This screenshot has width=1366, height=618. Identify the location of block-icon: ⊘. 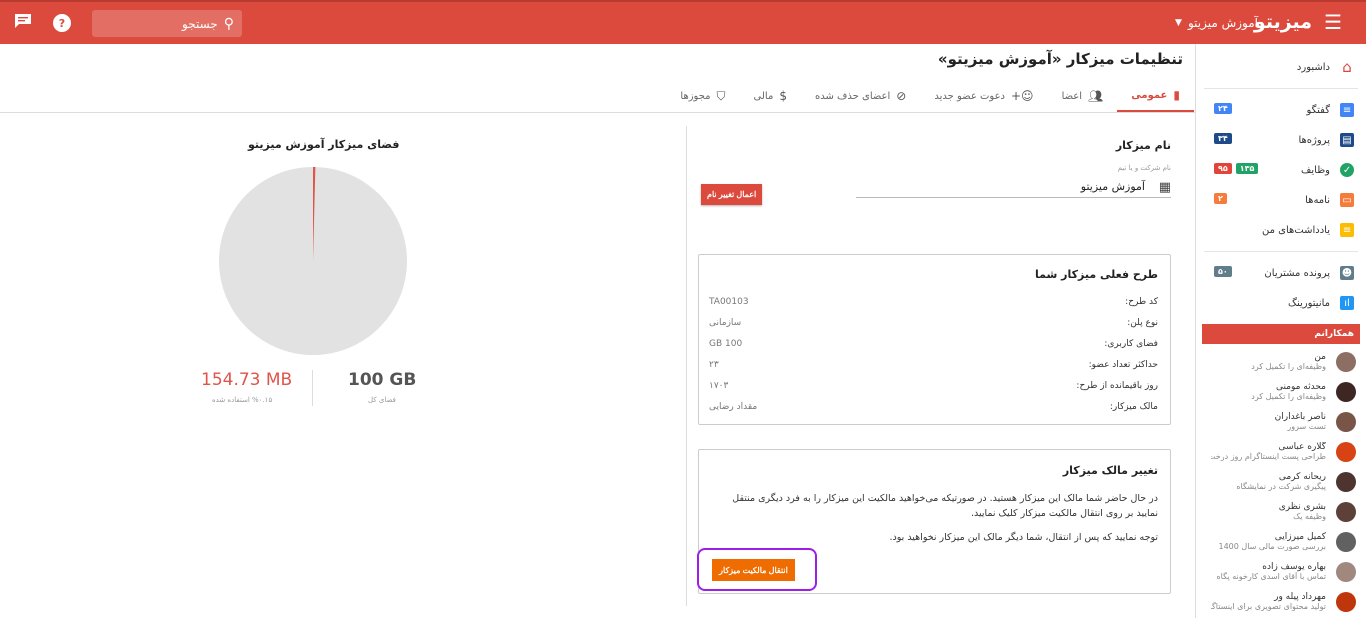
(901, 96).